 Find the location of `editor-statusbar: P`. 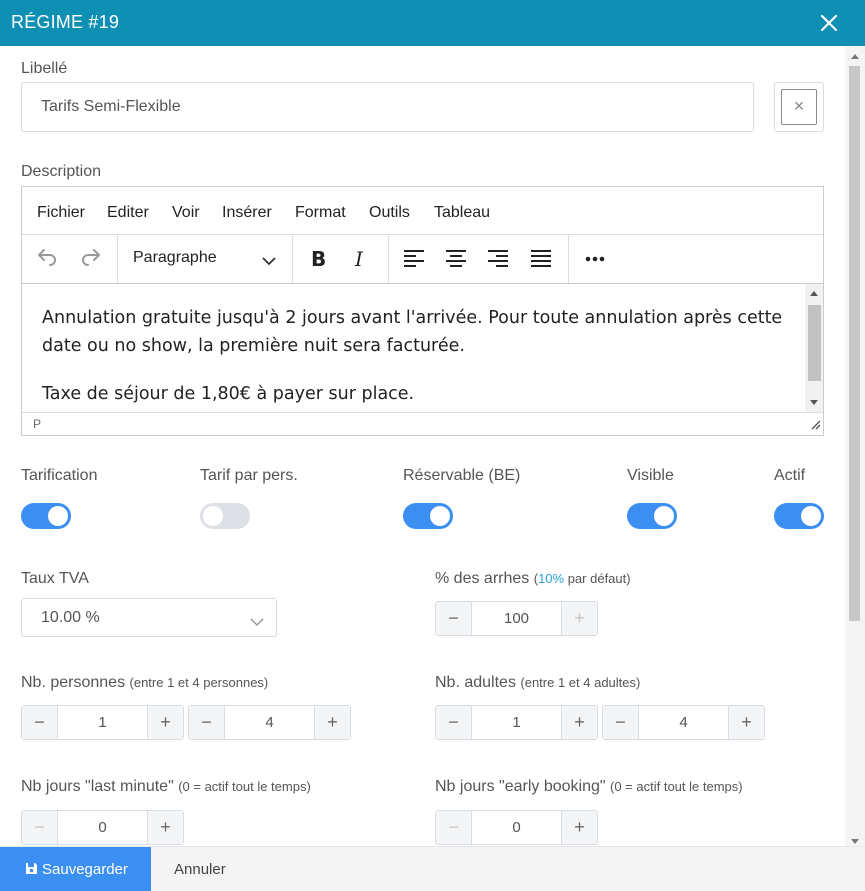

editor-statusbar: P is located at coordinates (422, 423).